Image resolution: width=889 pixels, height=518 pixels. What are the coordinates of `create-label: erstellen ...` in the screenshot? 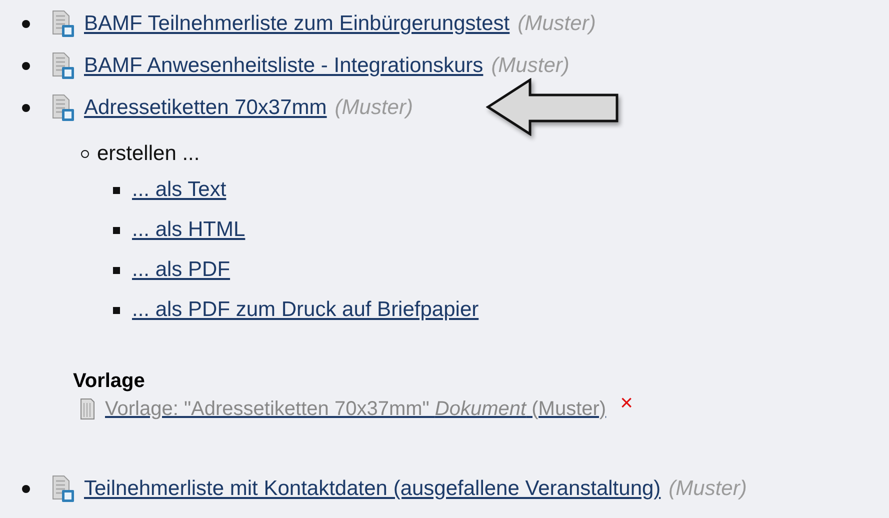 It's located at (148, 154).